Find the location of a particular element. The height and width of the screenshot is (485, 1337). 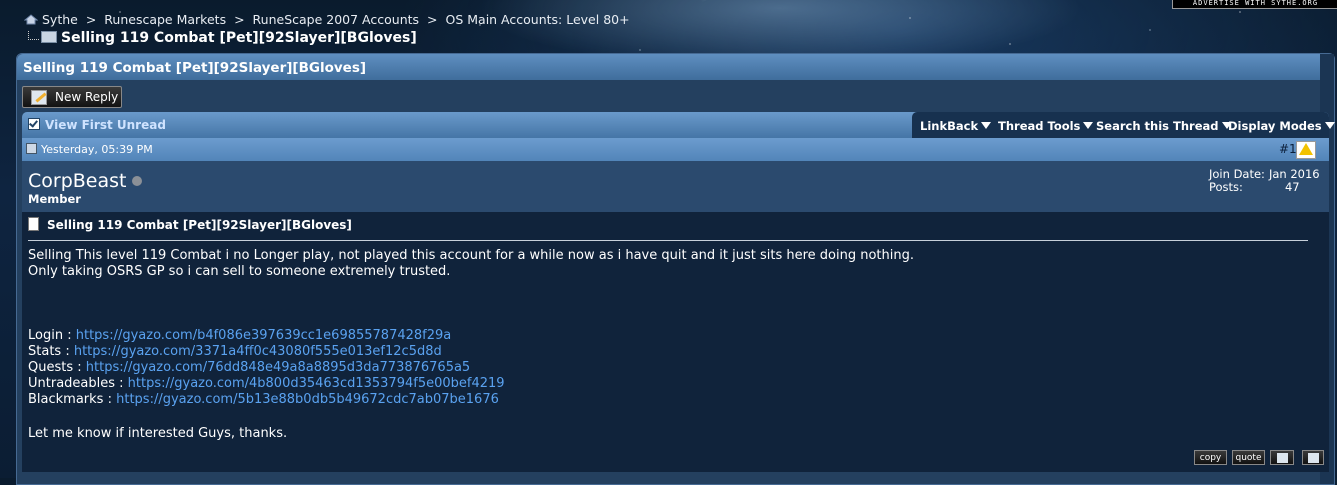

warning-icon is located at coordinates (1306, 149).